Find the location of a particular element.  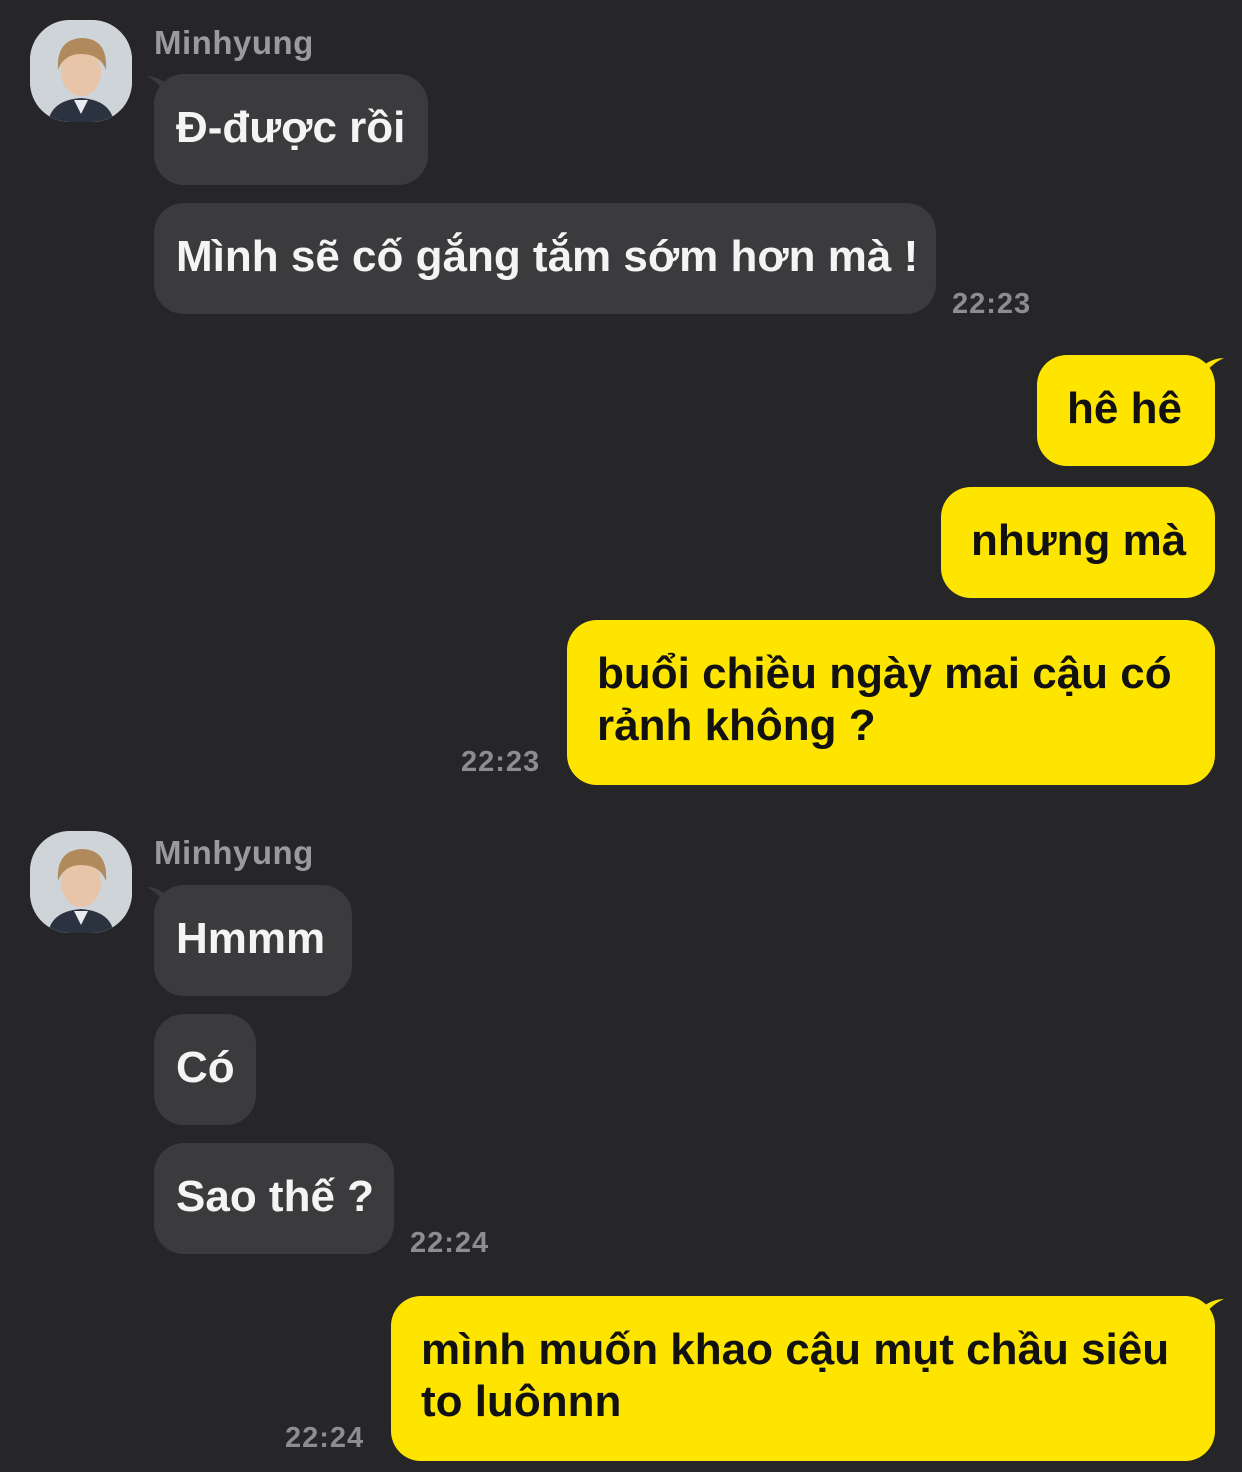

message-bubble: nhưng mà is located at coordinates (1078, 542).